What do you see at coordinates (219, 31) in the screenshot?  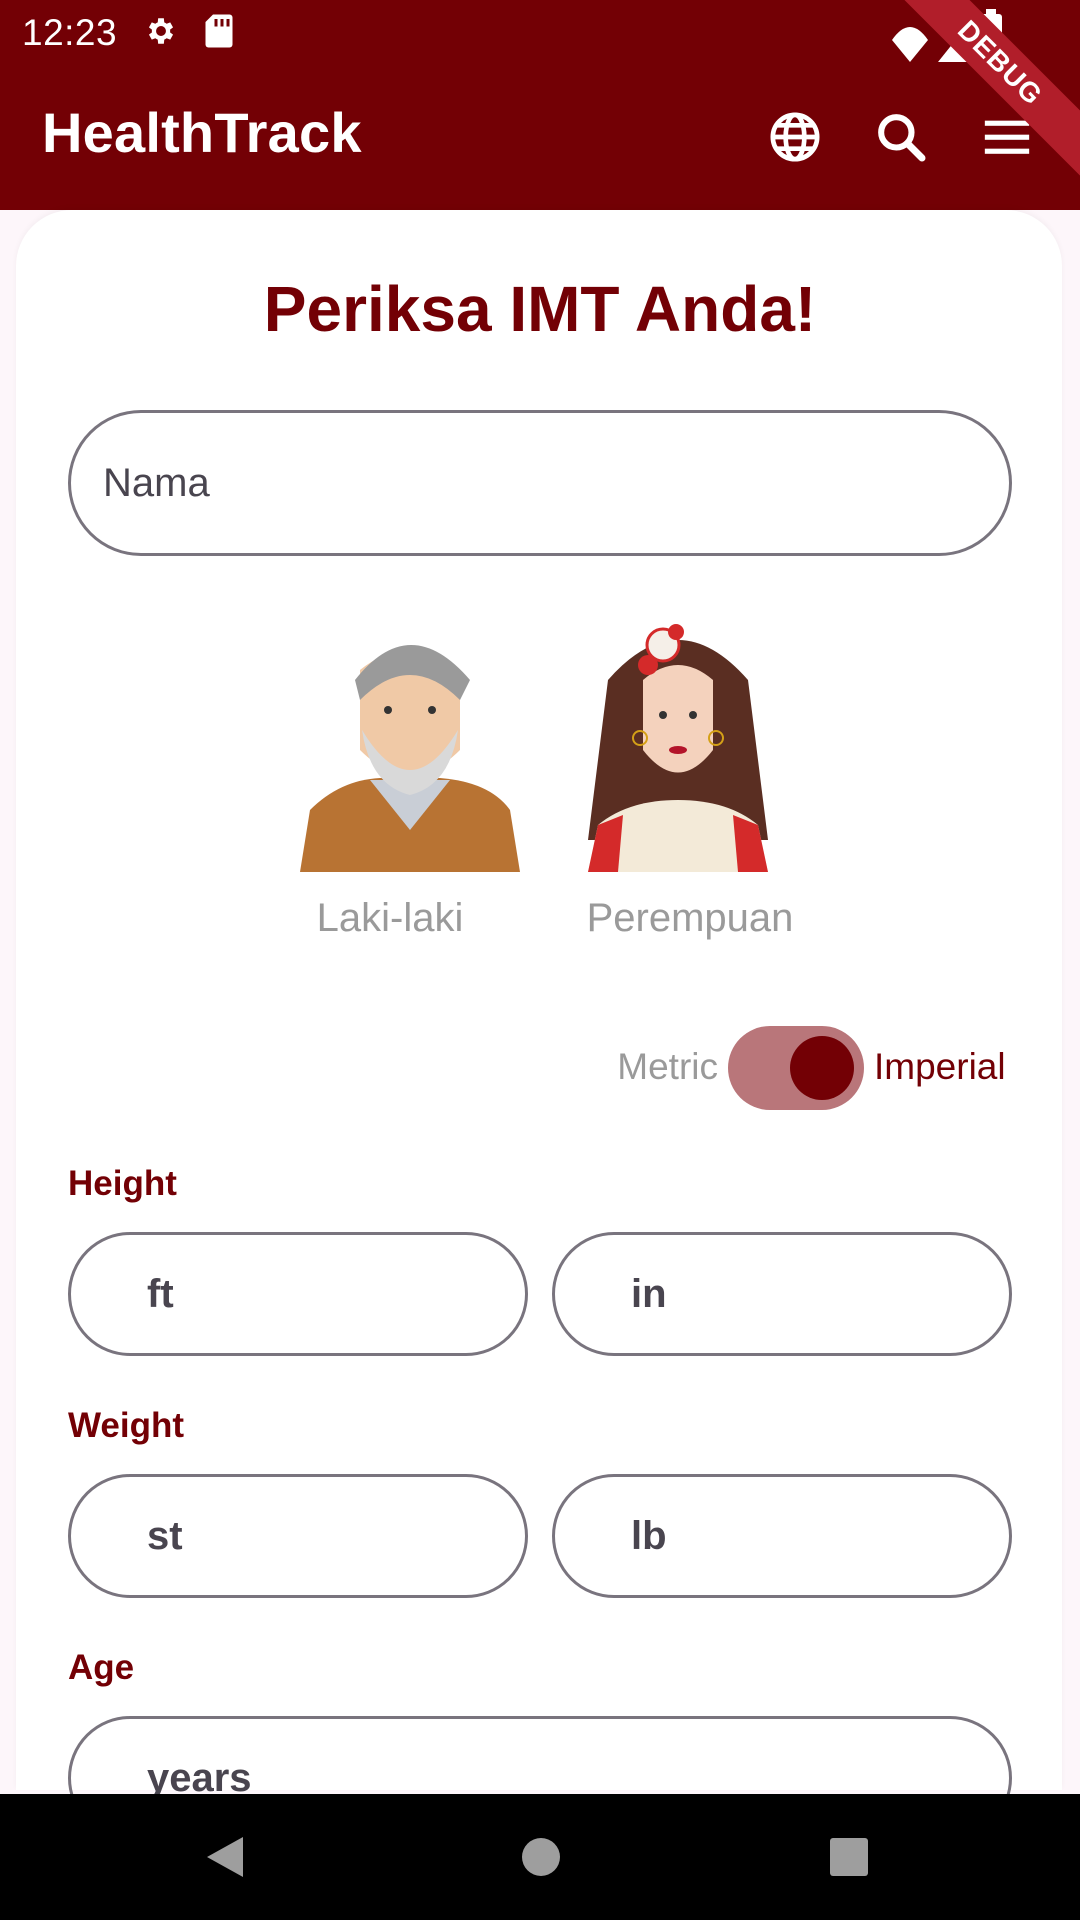 I see `sd-card-icon` at bounding box center [219, 31].